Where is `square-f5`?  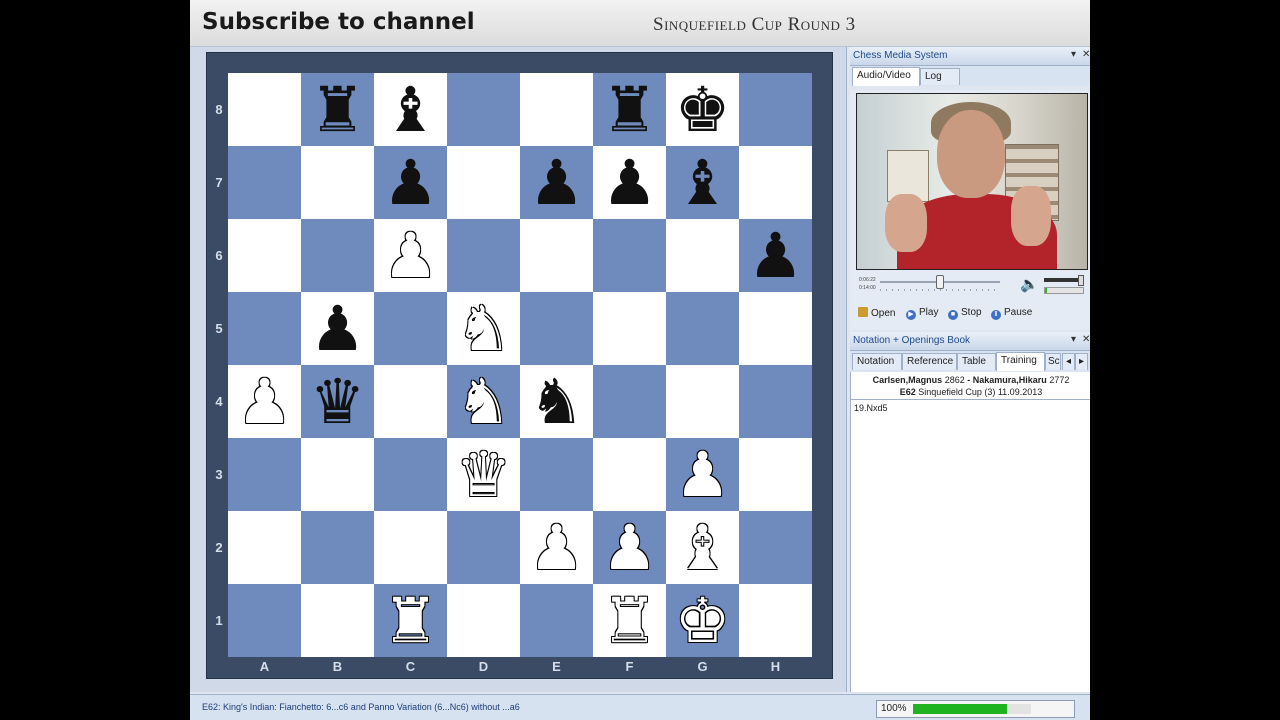
square-f5 is located at coordinates (629, 328).